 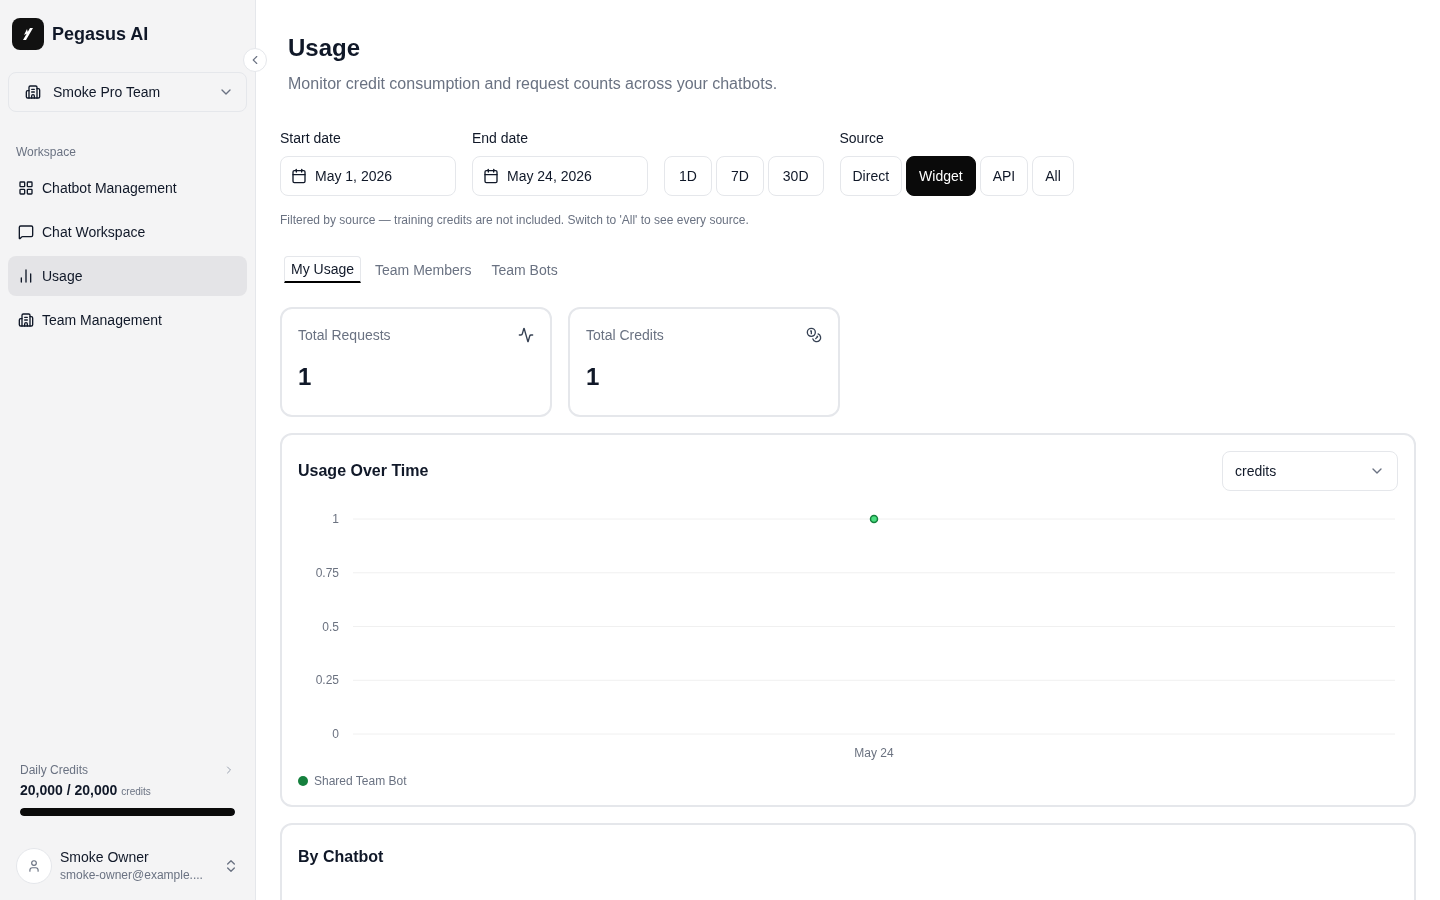 What do you see at coordinates (423, 269) in the screenshot?
I see `tab: Team Members` at bounding box center [423, 269].